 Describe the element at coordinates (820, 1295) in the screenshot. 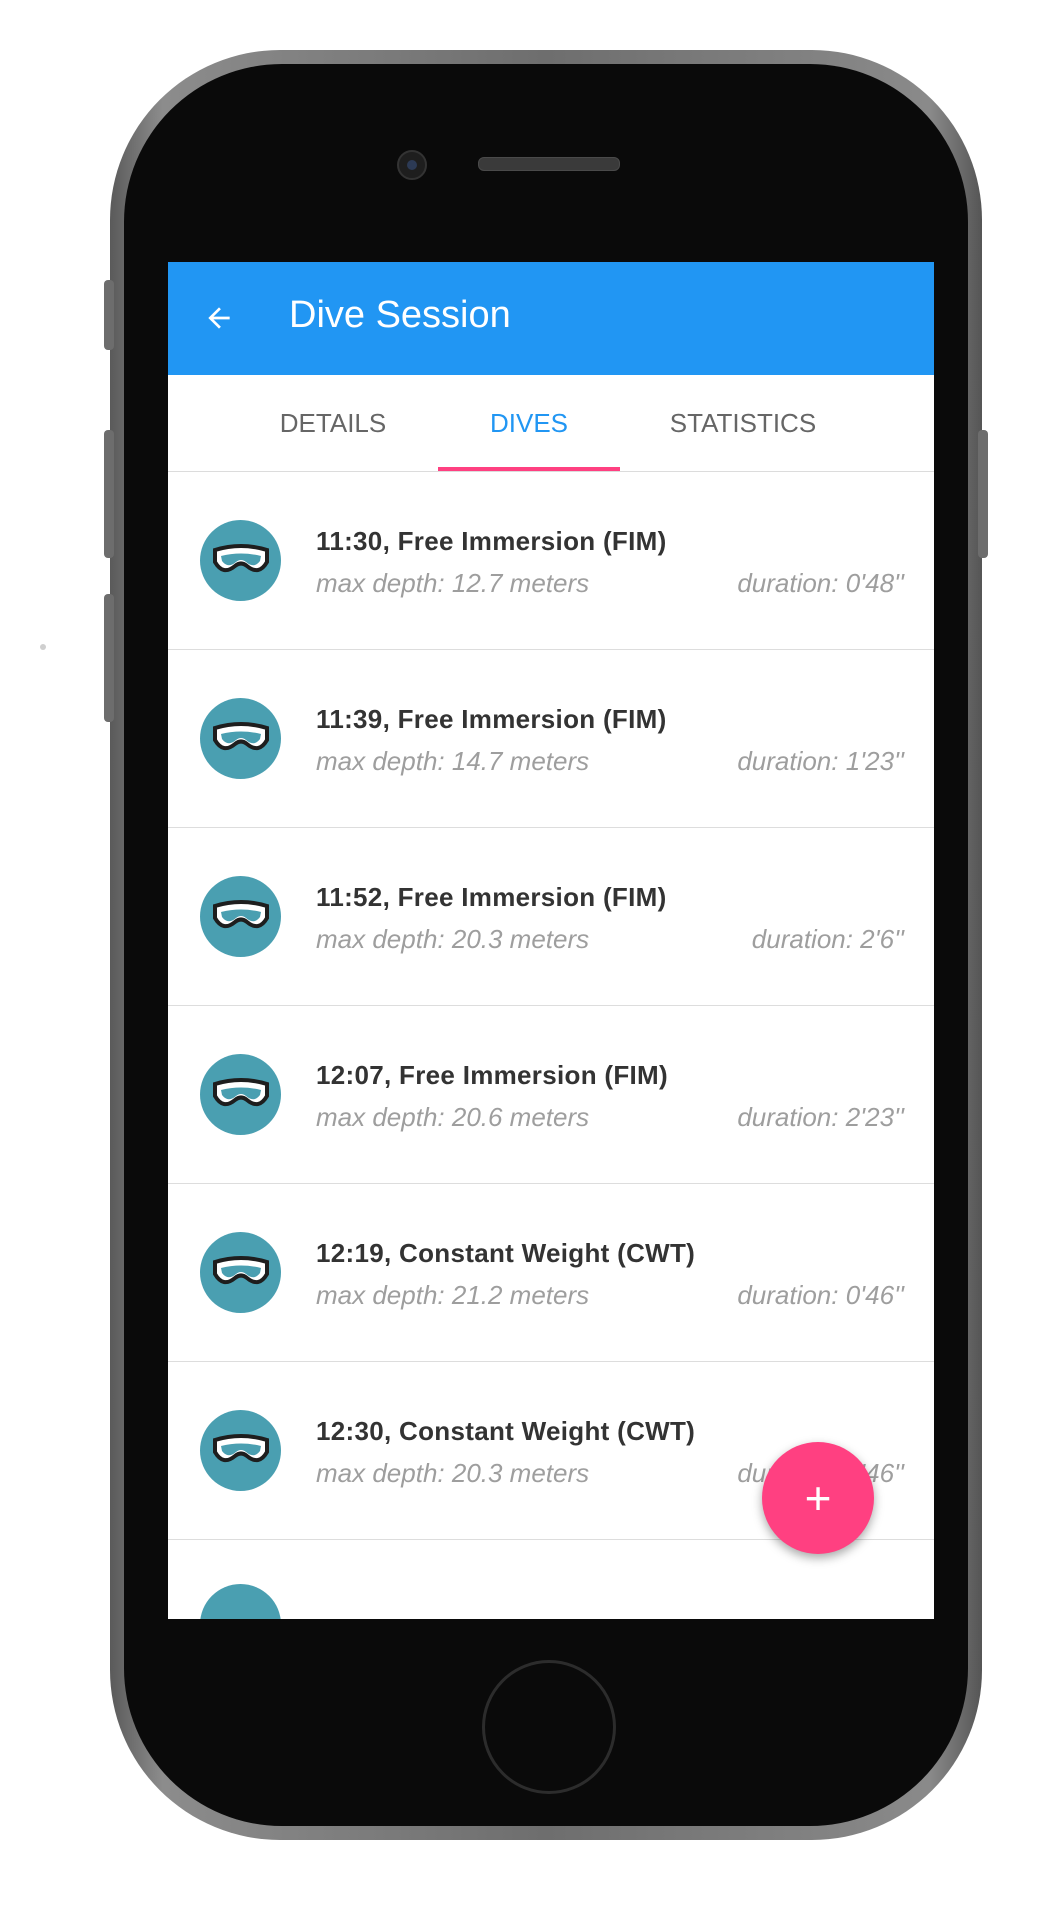

I see `dive-duration: duration: 0'46''` at that location.